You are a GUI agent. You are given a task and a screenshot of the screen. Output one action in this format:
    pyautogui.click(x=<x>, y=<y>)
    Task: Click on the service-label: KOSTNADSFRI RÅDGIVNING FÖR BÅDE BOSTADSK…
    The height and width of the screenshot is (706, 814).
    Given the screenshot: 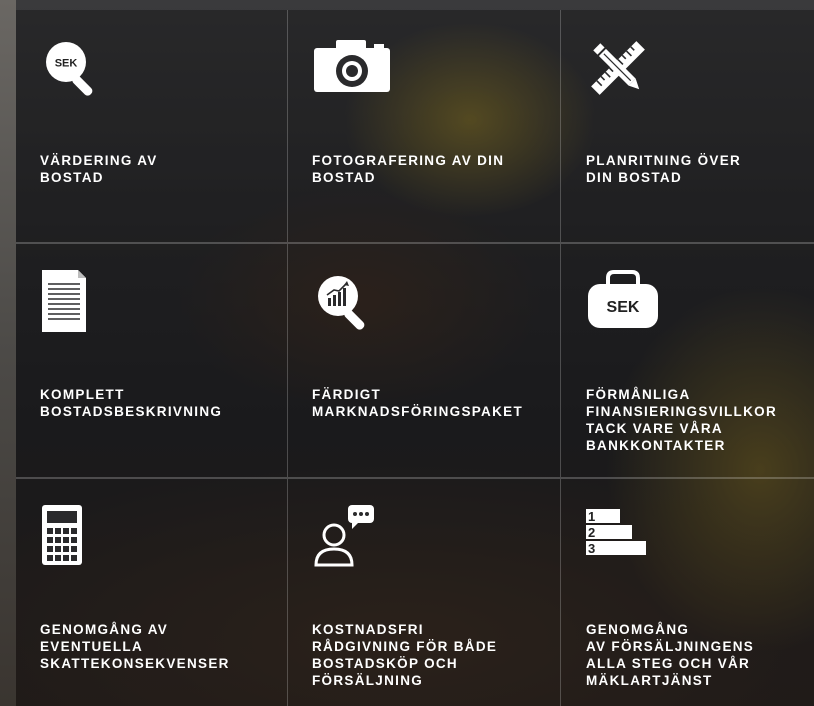 What is the action you would take?
    pyautogui.click(x=405, y=655)
    